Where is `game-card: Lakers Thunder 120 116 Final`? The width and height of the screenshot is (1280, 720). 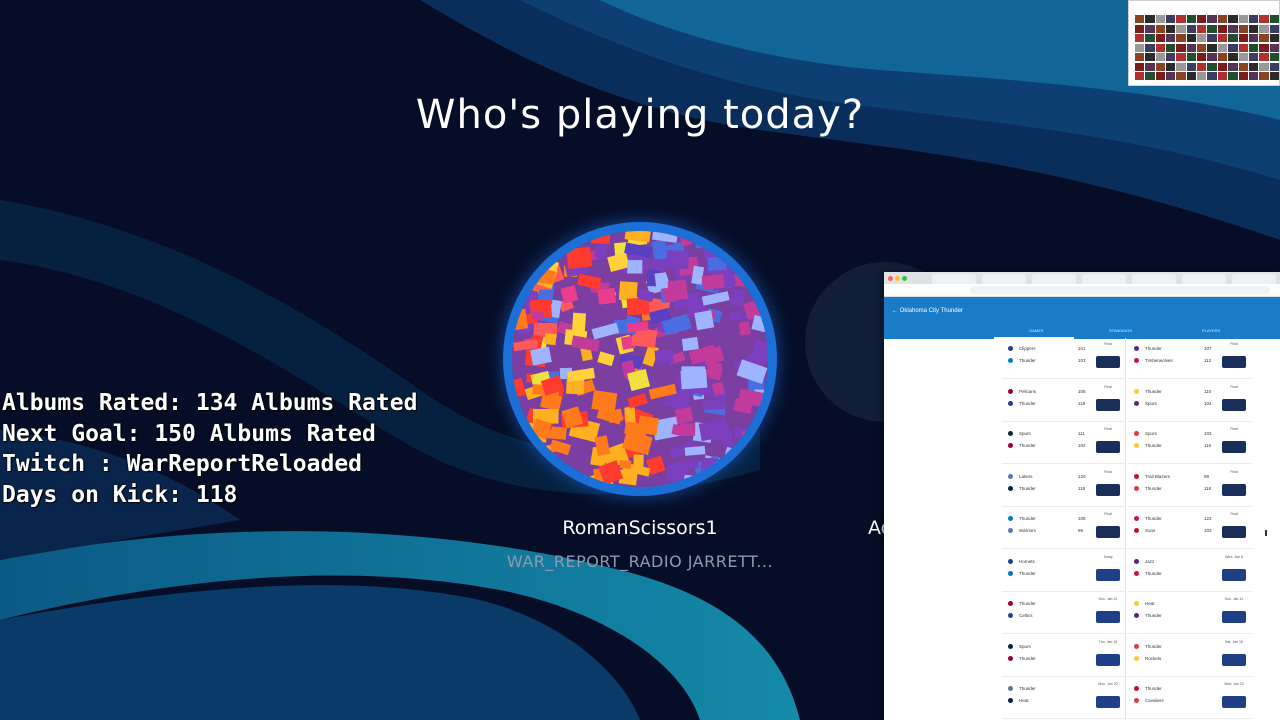 game-card: Lakers Thunder 120 116 Final is located at coordinates (1064, 486).